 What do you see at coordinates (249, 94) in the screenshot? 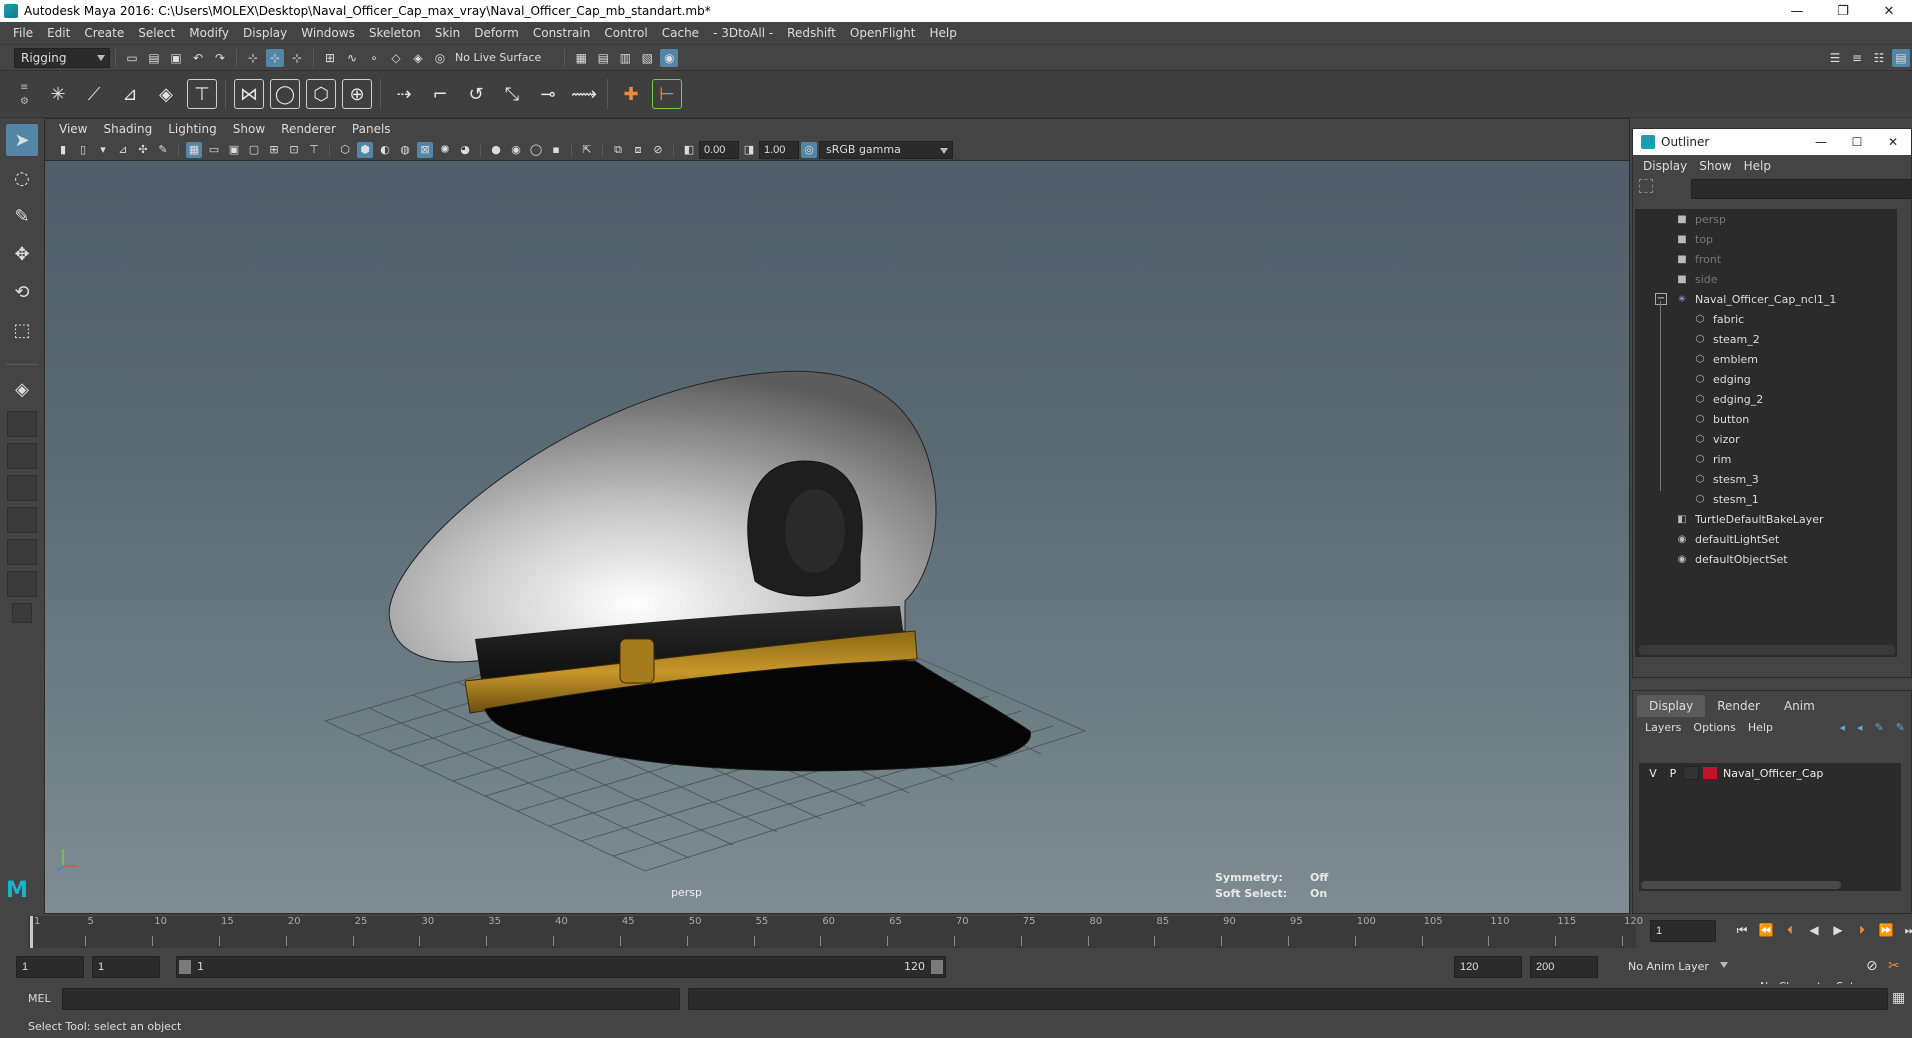
I see `bind-skin-icon: ⋈` at bounding box center [249, 94].